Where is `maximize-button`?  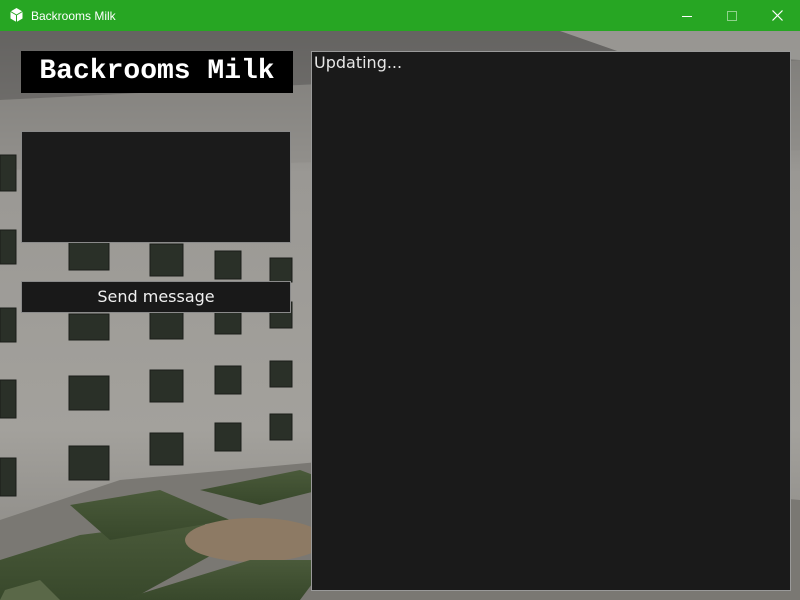 maximize-button is located at coordinates (732, 15).